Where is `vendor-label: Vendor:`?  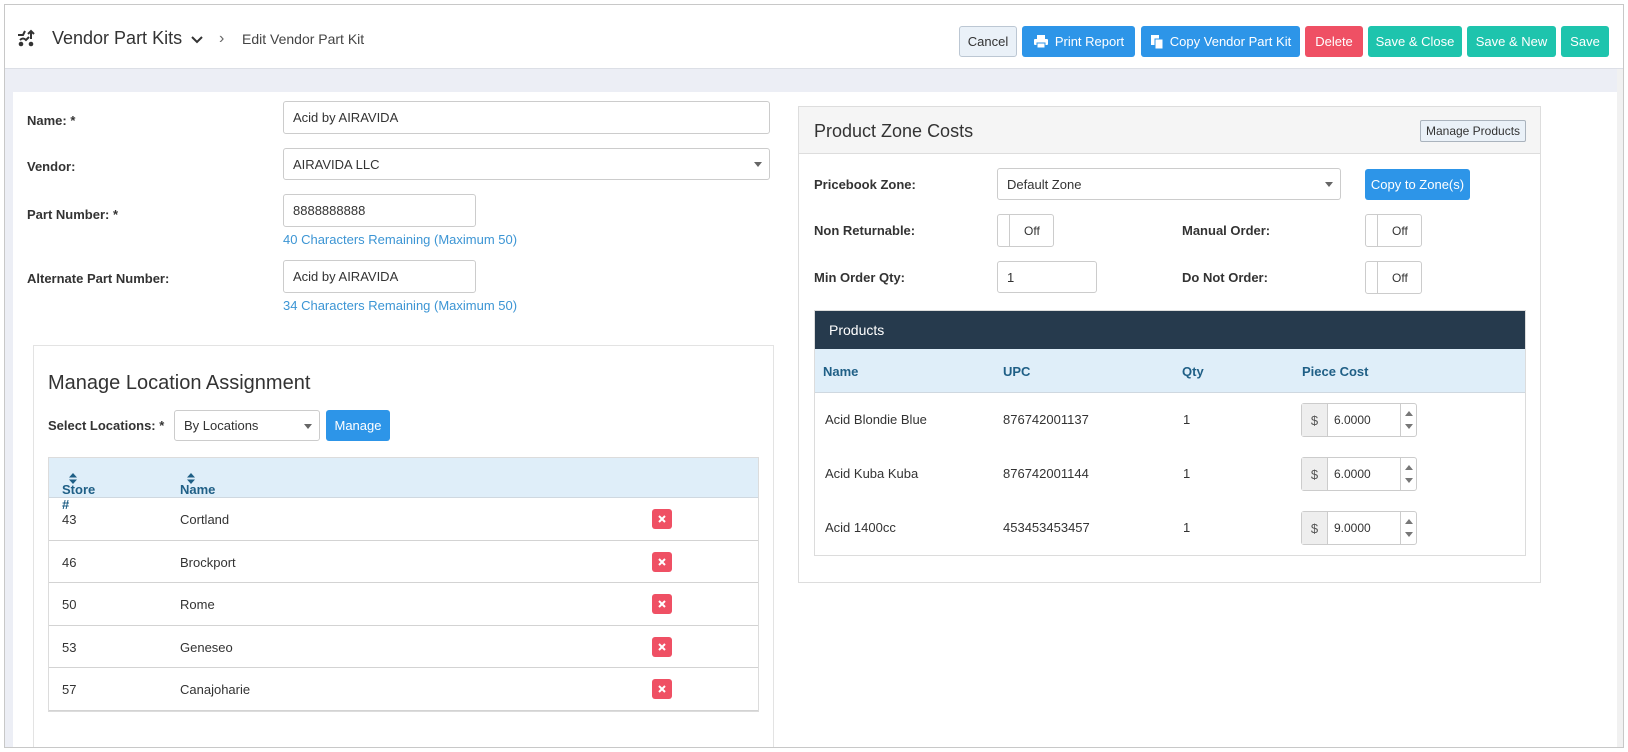 vendor-label: Vendor: is located at coordinates (51, 166).